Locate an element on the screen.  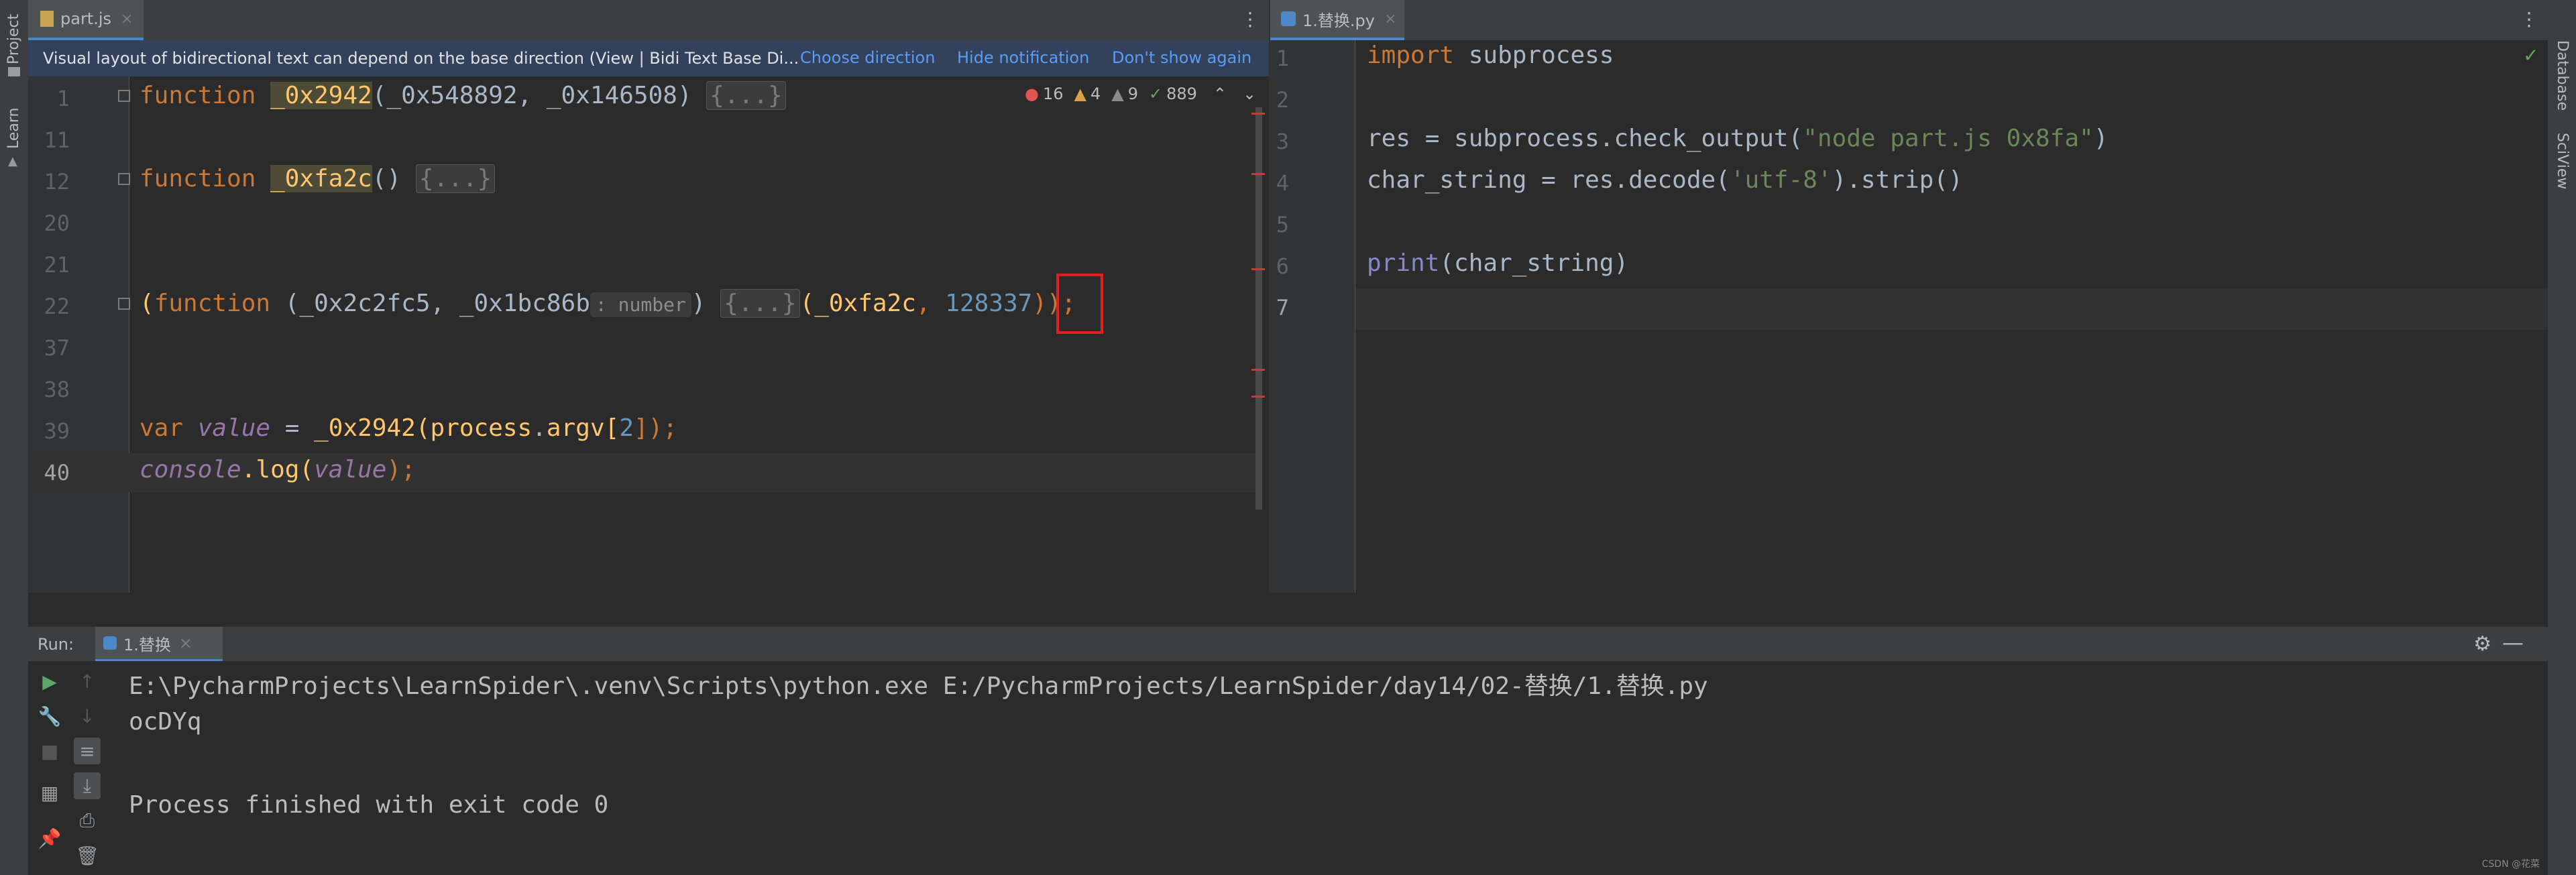
line-number: 21 is located at coordinates (57, 265).